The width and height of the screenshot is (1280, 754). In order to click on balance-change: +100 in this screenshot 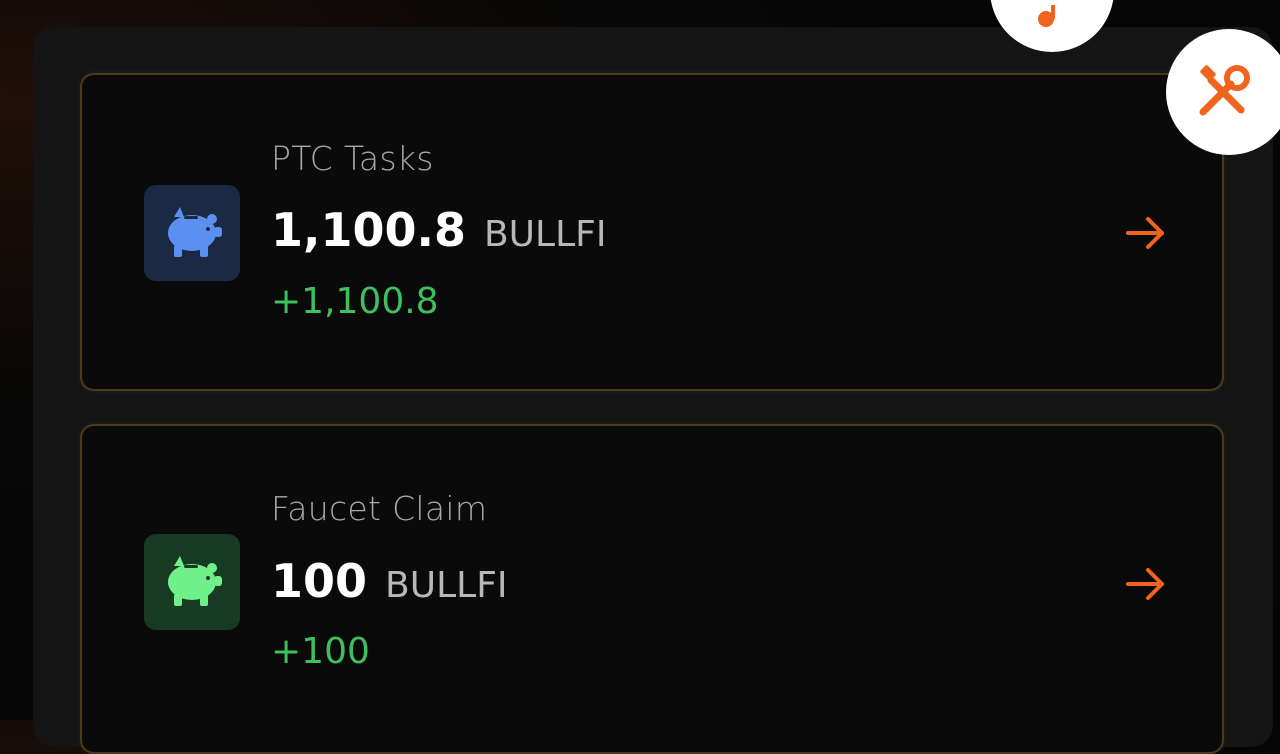, I will do `click(320, 651)`.